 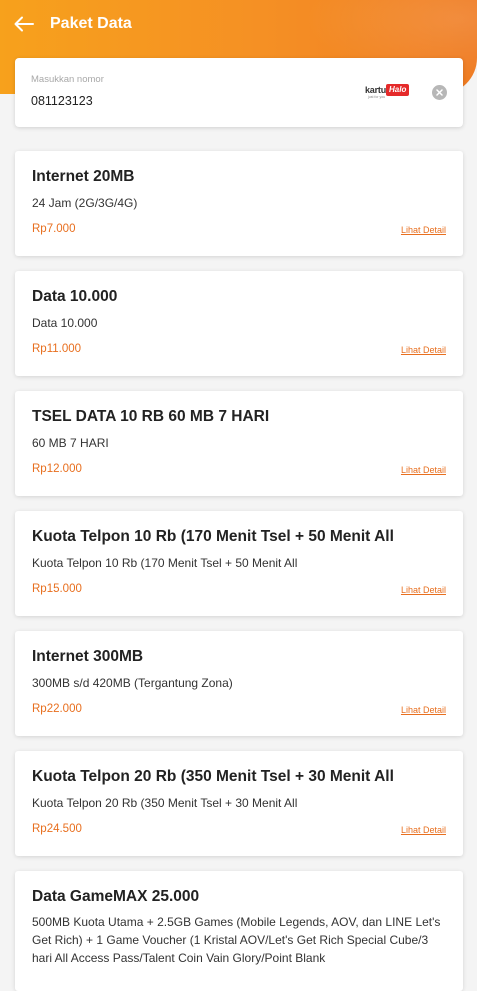 I want to click on back-button, so click(x=24, y=24).